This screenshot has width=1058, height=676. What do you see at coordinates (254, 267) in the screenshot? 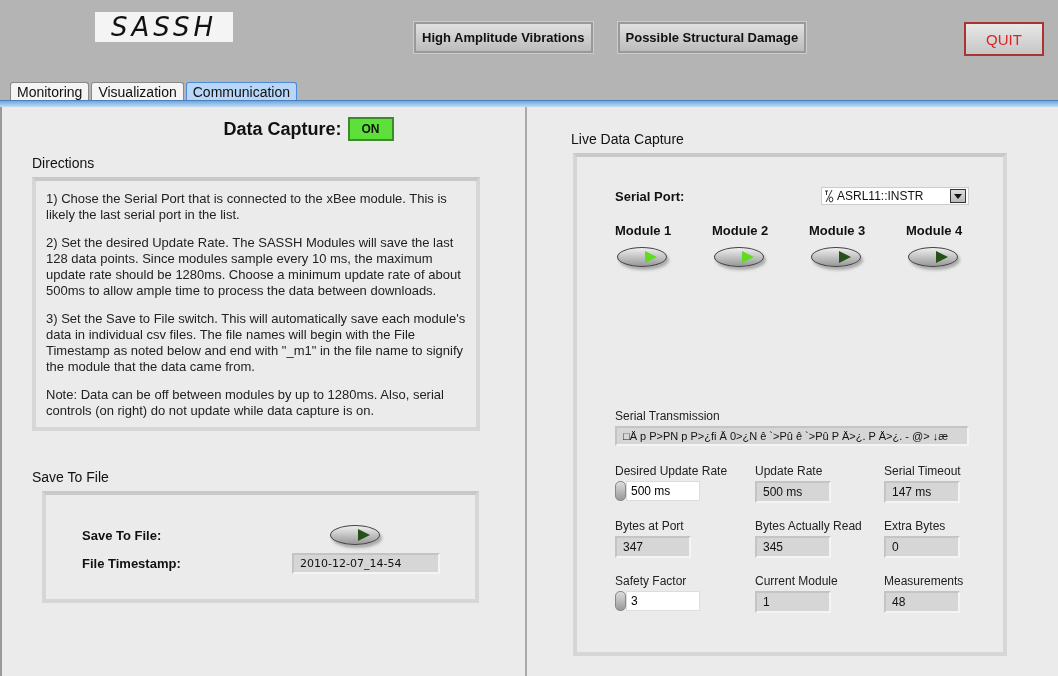
I see `directions-text: 2) Set the desired Update Rate. The SASSH Modules will save the last 128 data points. Since modules sample every 10 ms, the maximum update rate should be 1280ms. Choose a minimum update rate of about 500ms to allow ample time to process the data between downloads.` at bounding box center [254, 267].